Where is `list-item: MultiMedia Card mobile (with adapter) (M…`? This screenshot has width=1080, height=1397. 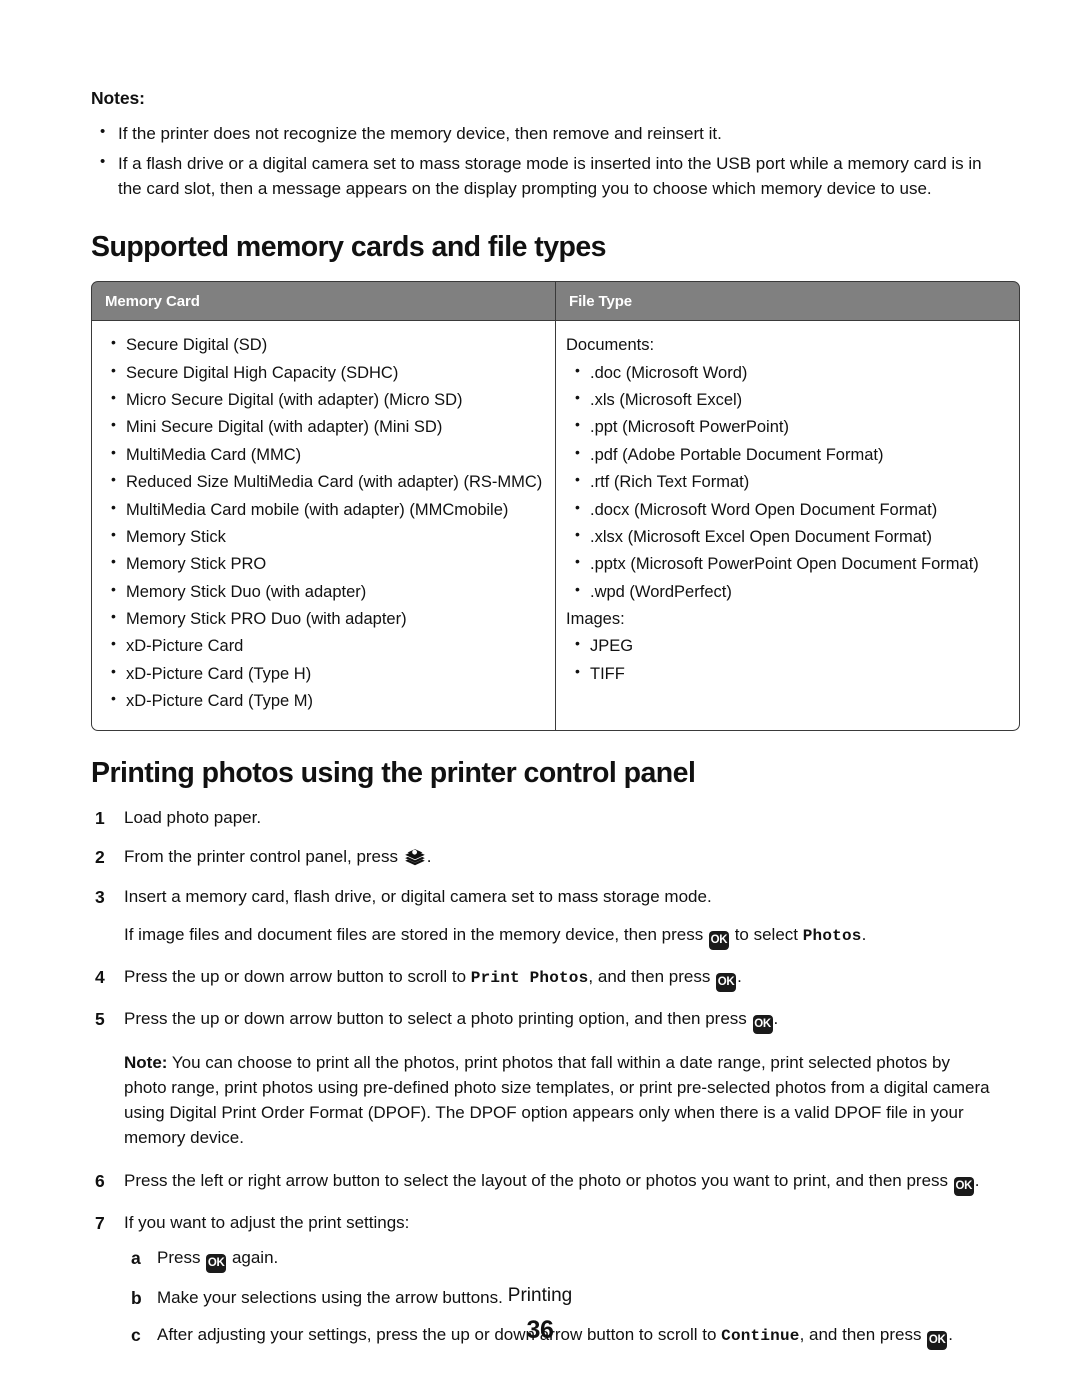
list-item: MultiMedia Card mobile (with adapter) (M… is located at coordinates (323, 510).